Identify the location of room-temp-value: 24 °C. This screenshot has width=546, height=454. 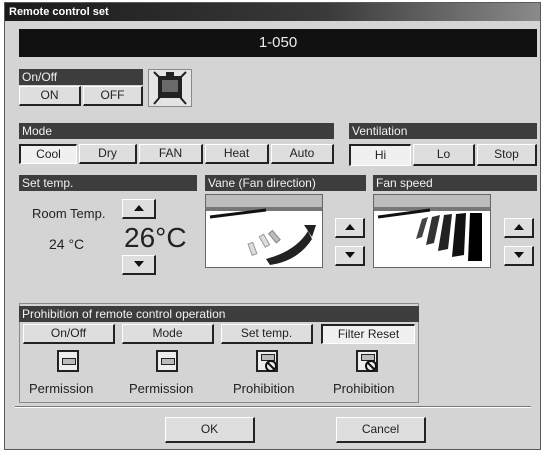
(67, 244).